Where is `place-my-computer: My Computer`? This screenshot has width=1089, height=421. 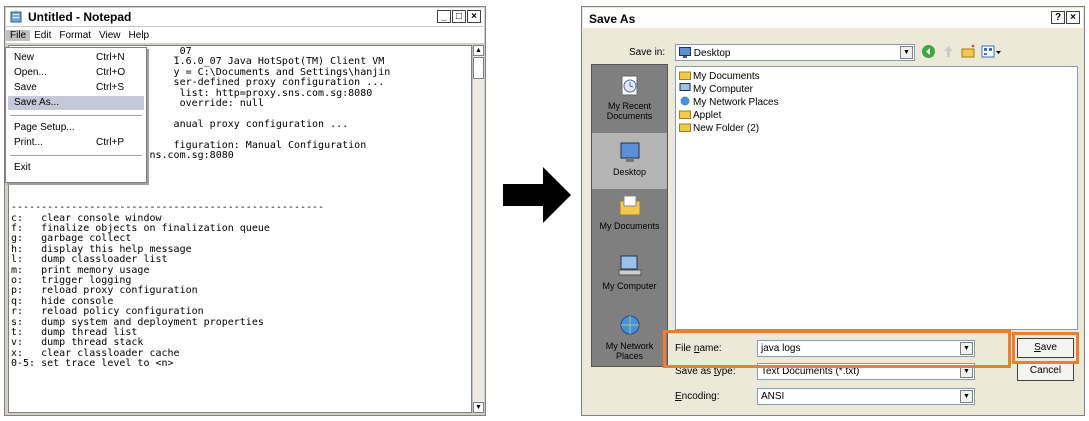 place-my-computer: My Computer is located at coordinates (629, 272).